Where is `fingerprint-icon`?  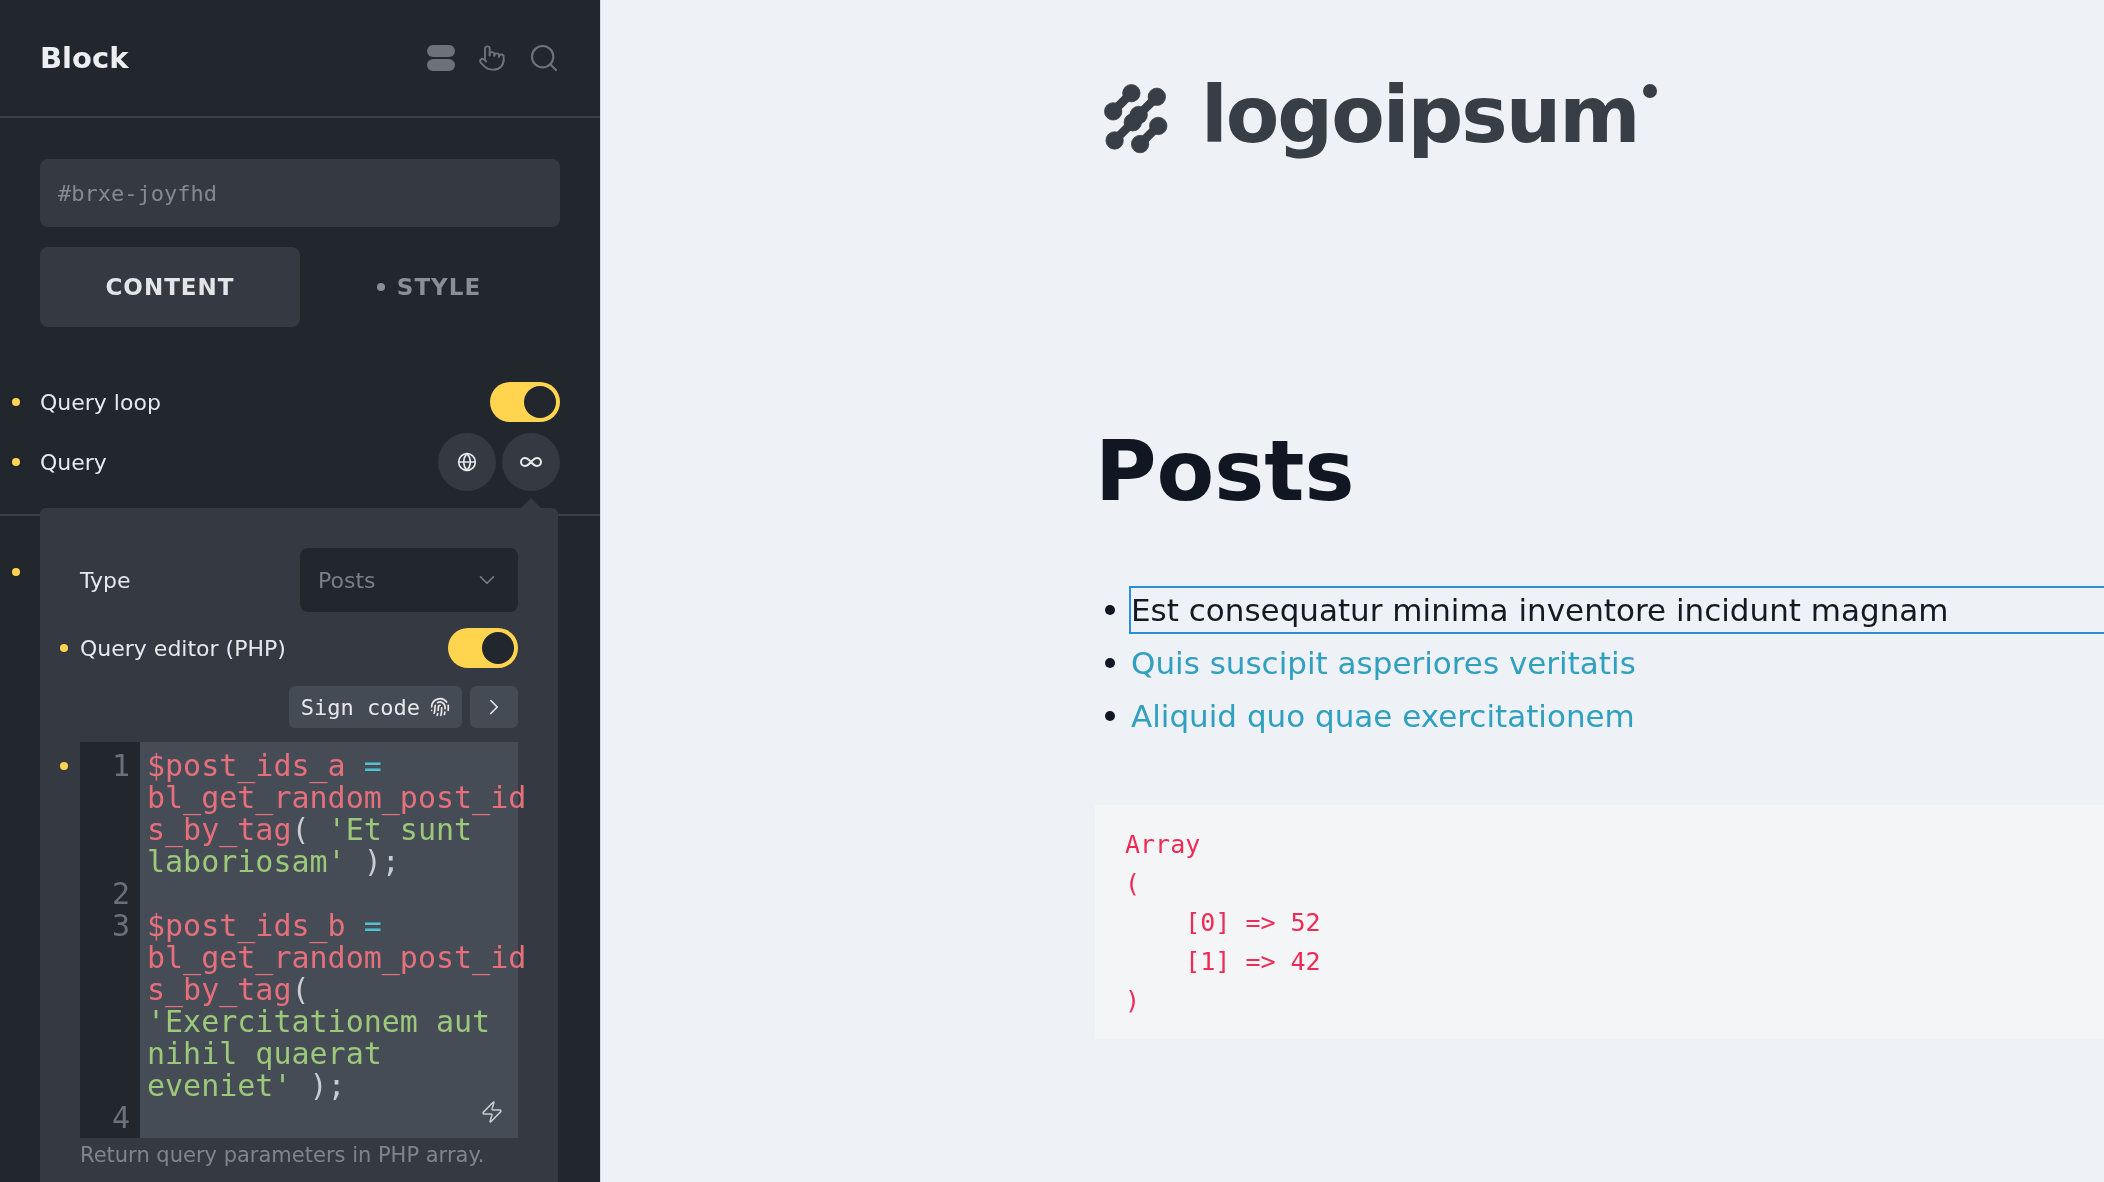 fingerprint-icon is located at coordinates (440, 707).